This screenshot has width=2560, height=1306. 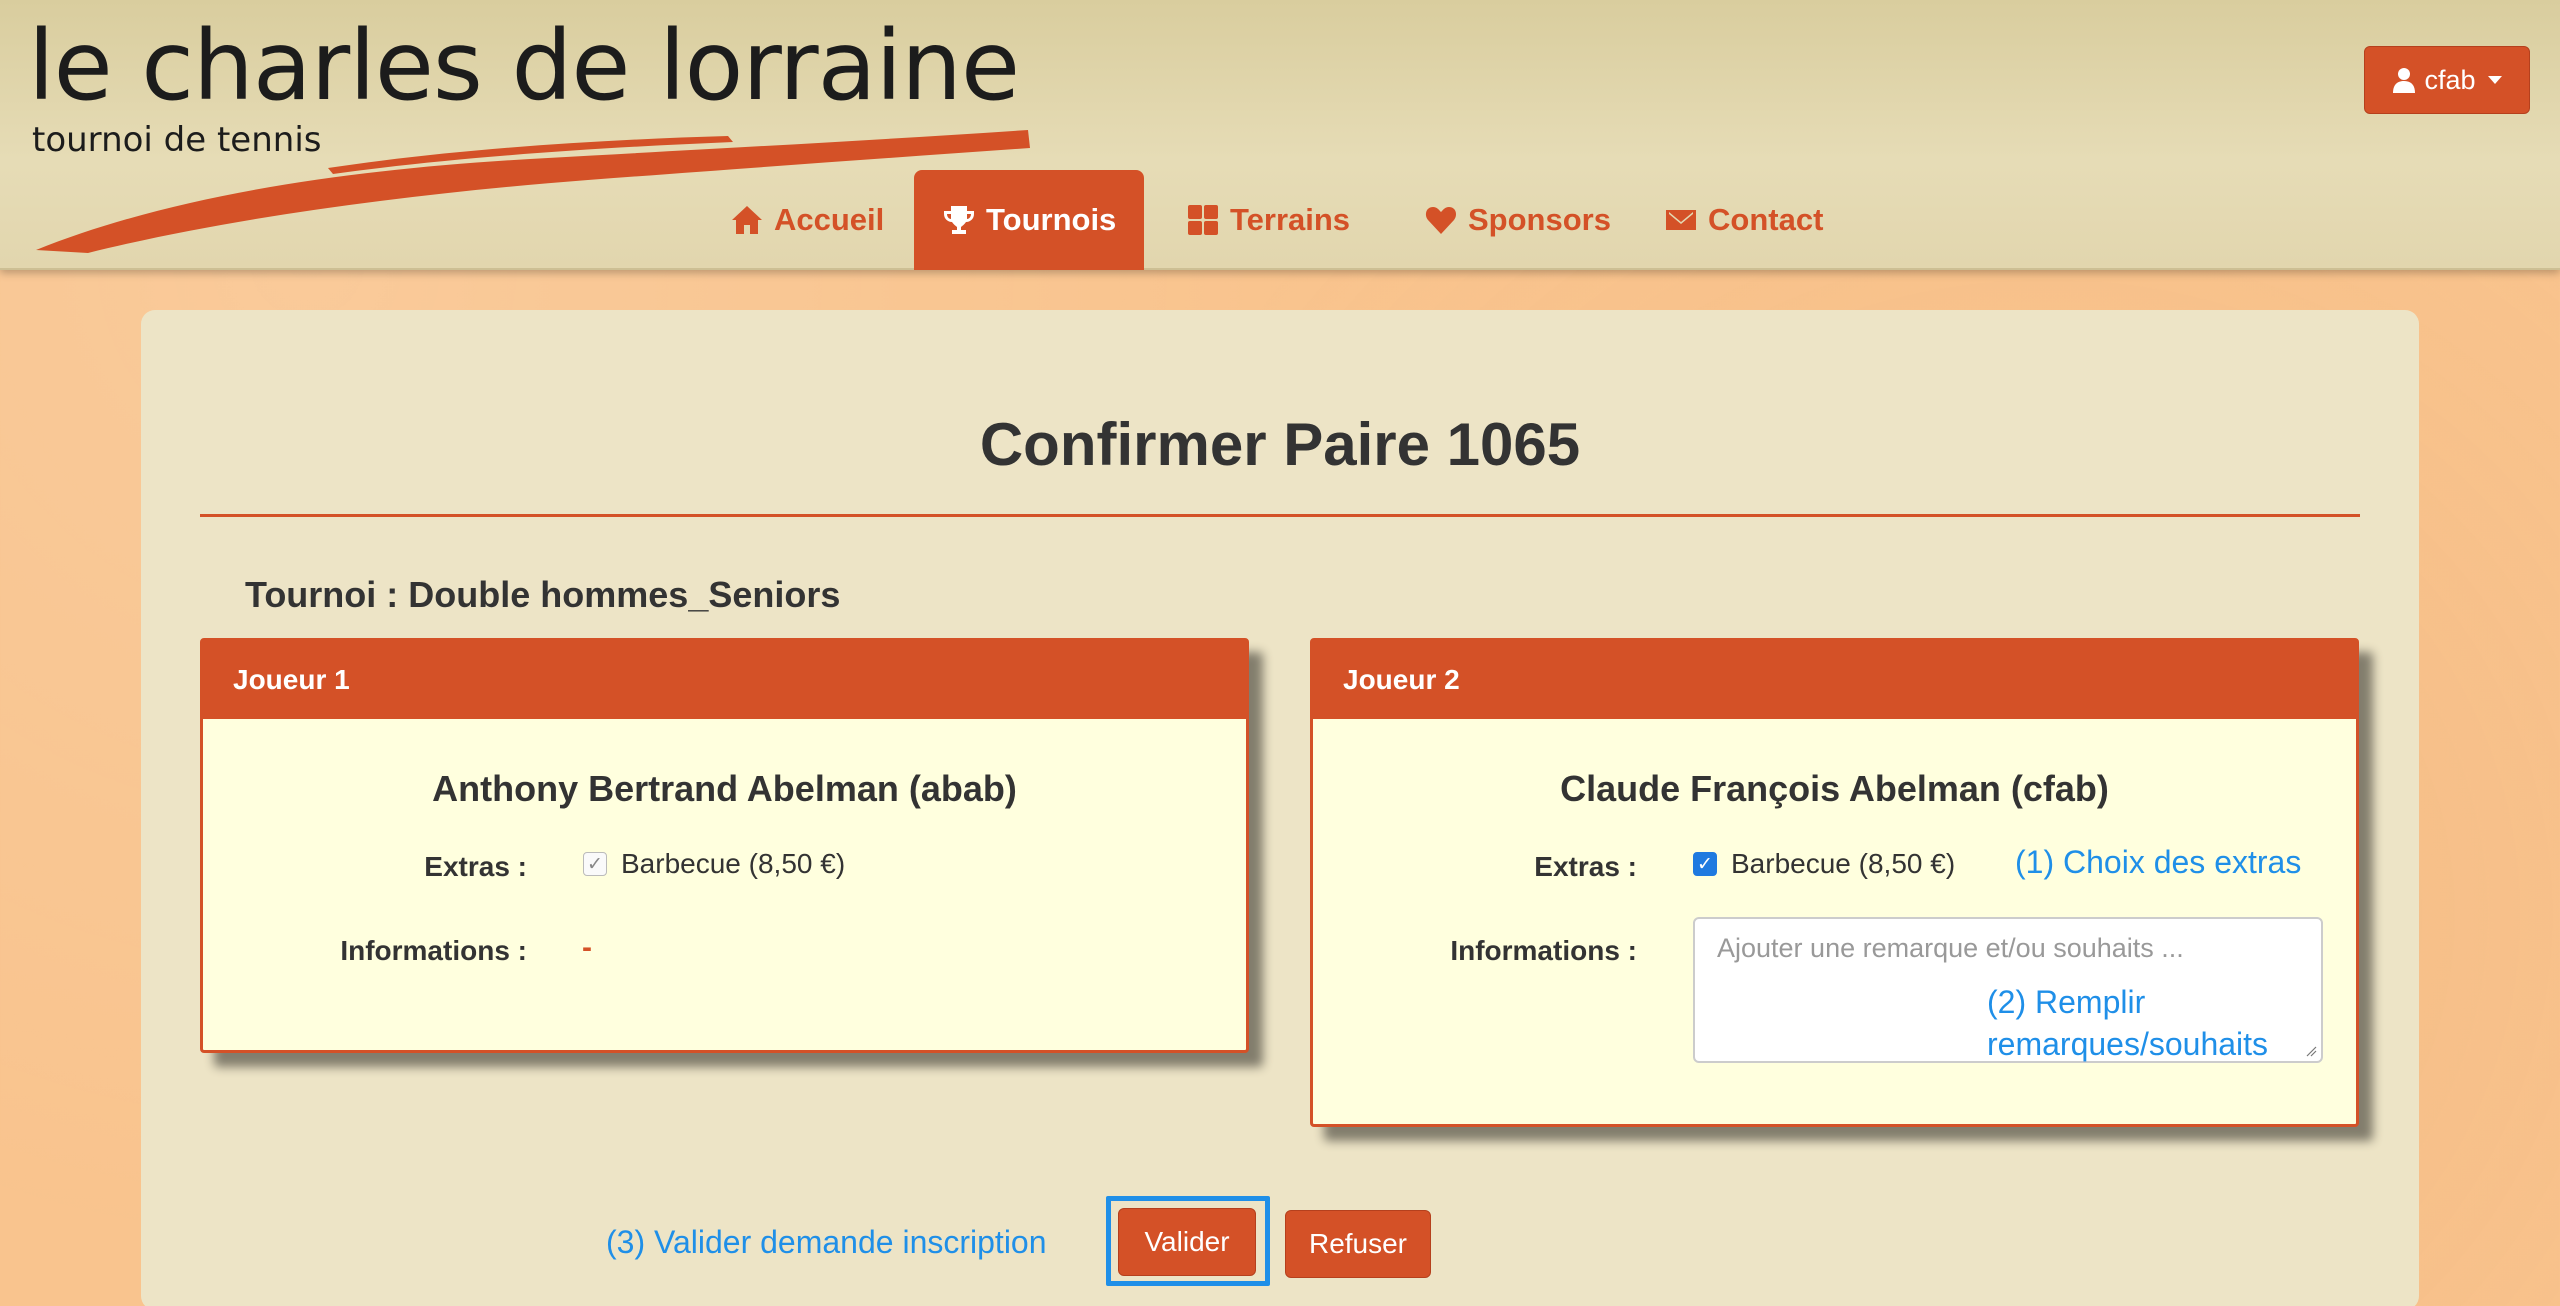 What do you see at coordinates (1539, 219) in the screenshot?
I see `nav-item-label: Sponsors` at bounding box center [1539, 219].